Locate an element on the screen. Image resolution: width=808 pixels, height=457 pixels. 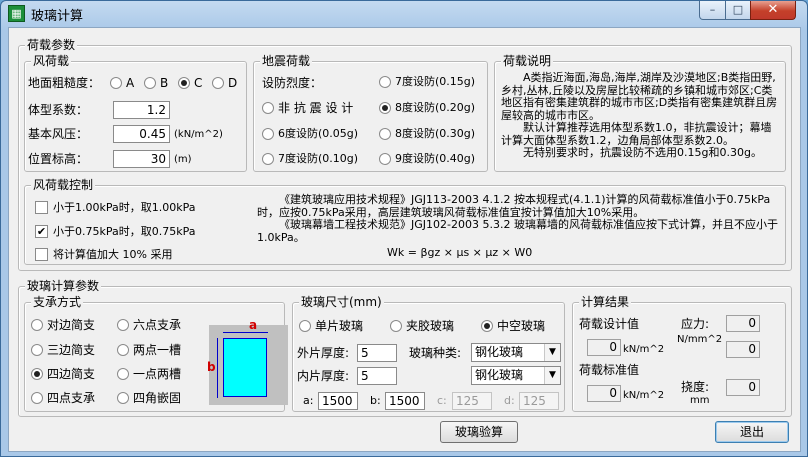
dim-d-input: 125 is located at coordinates (539, 401).